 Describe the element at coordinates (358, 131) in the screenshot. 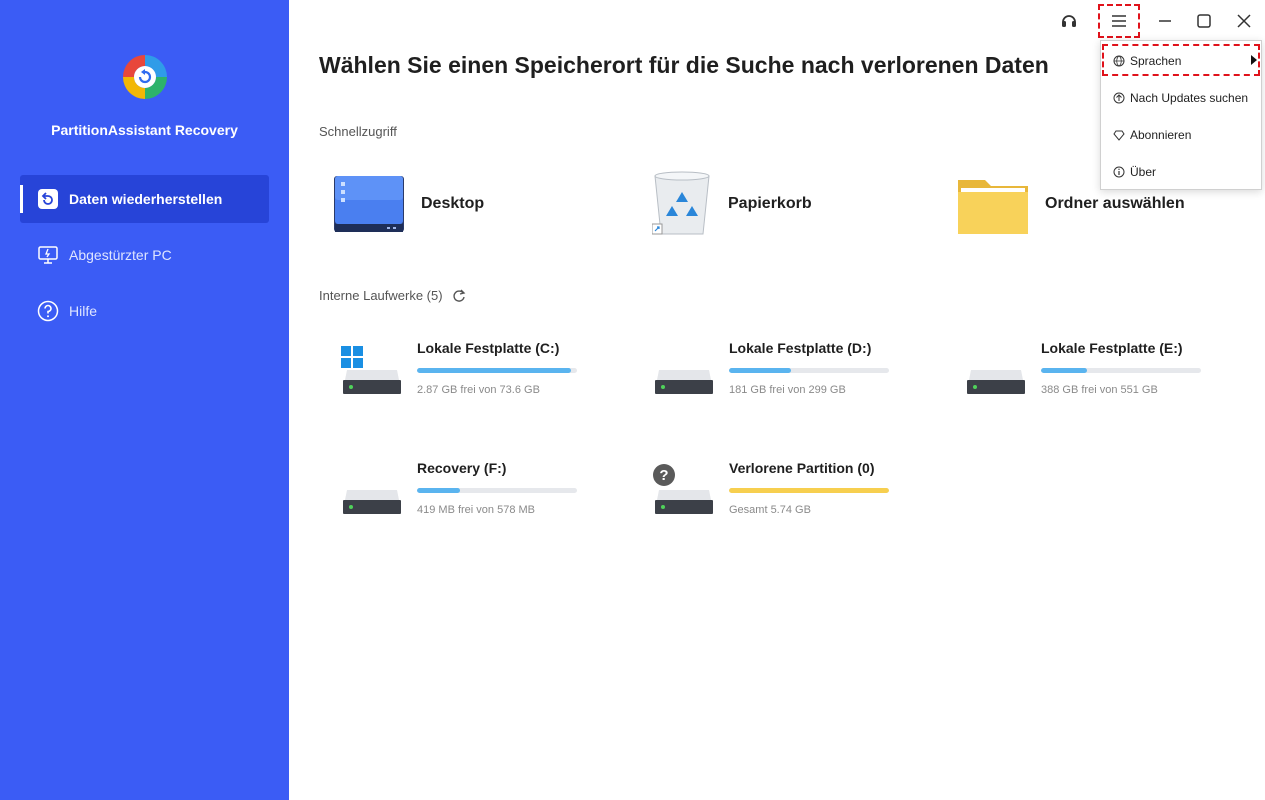

I see `quick-access-label: Schnellzugriff` at that location.